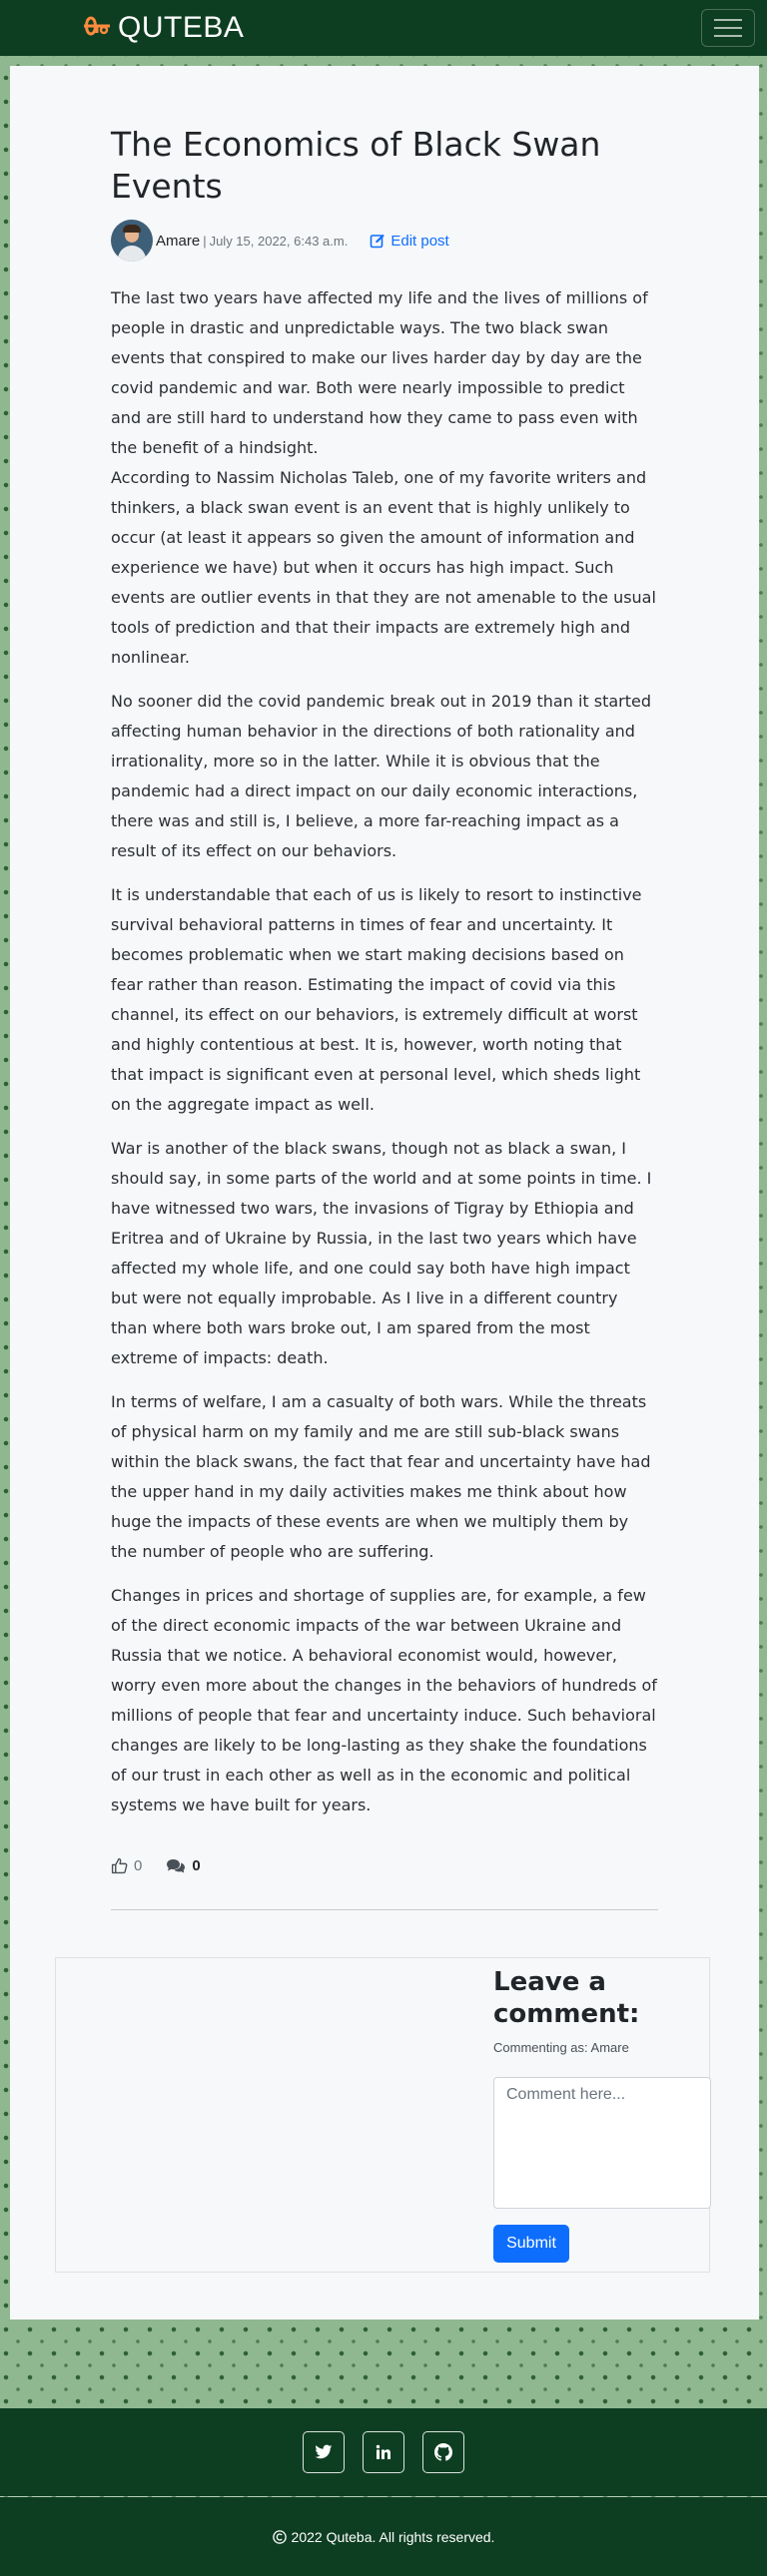  Describe the element at coordinates (132, 229) in the screenshot. I see `avatar-hair` at that location.